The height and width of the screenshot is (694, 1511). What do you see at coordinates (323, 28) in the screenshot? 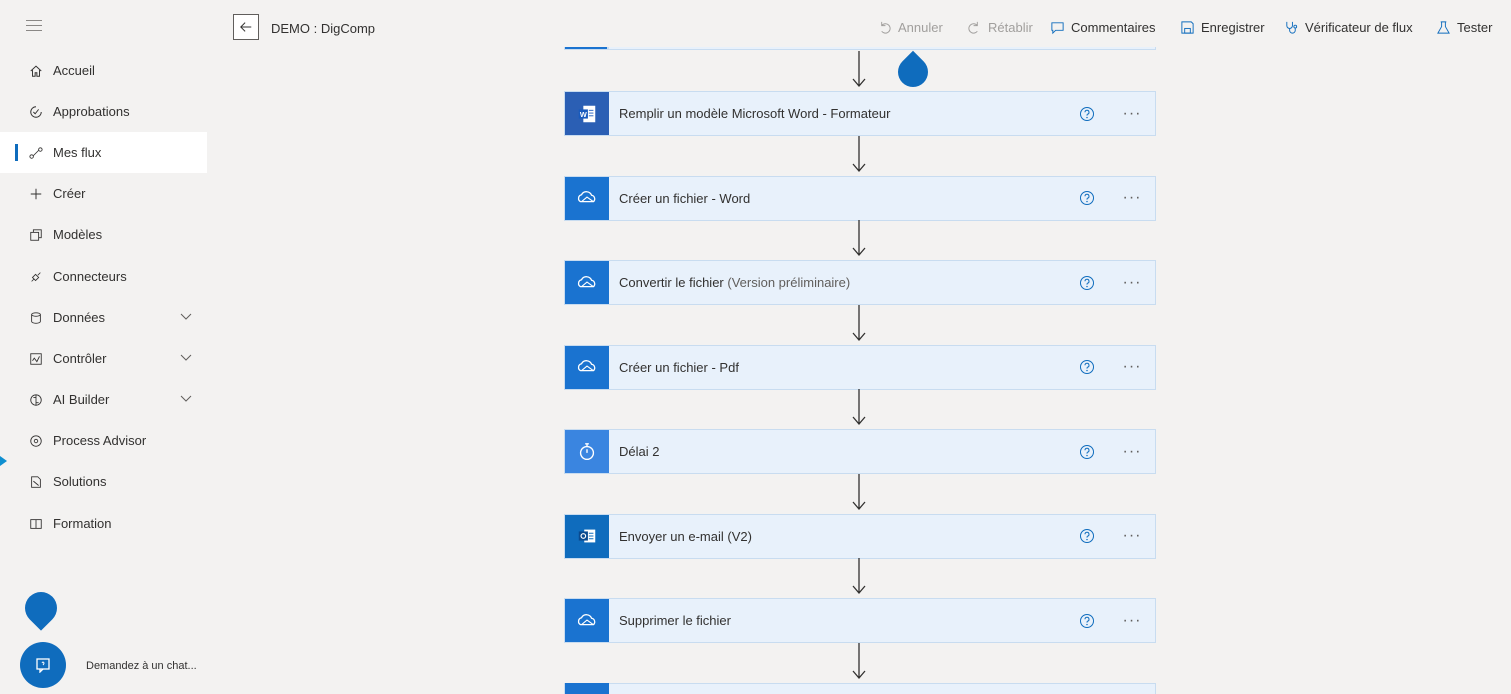
I see `flow-title: DEMO : DigComp` at bounding box center [323, 28].